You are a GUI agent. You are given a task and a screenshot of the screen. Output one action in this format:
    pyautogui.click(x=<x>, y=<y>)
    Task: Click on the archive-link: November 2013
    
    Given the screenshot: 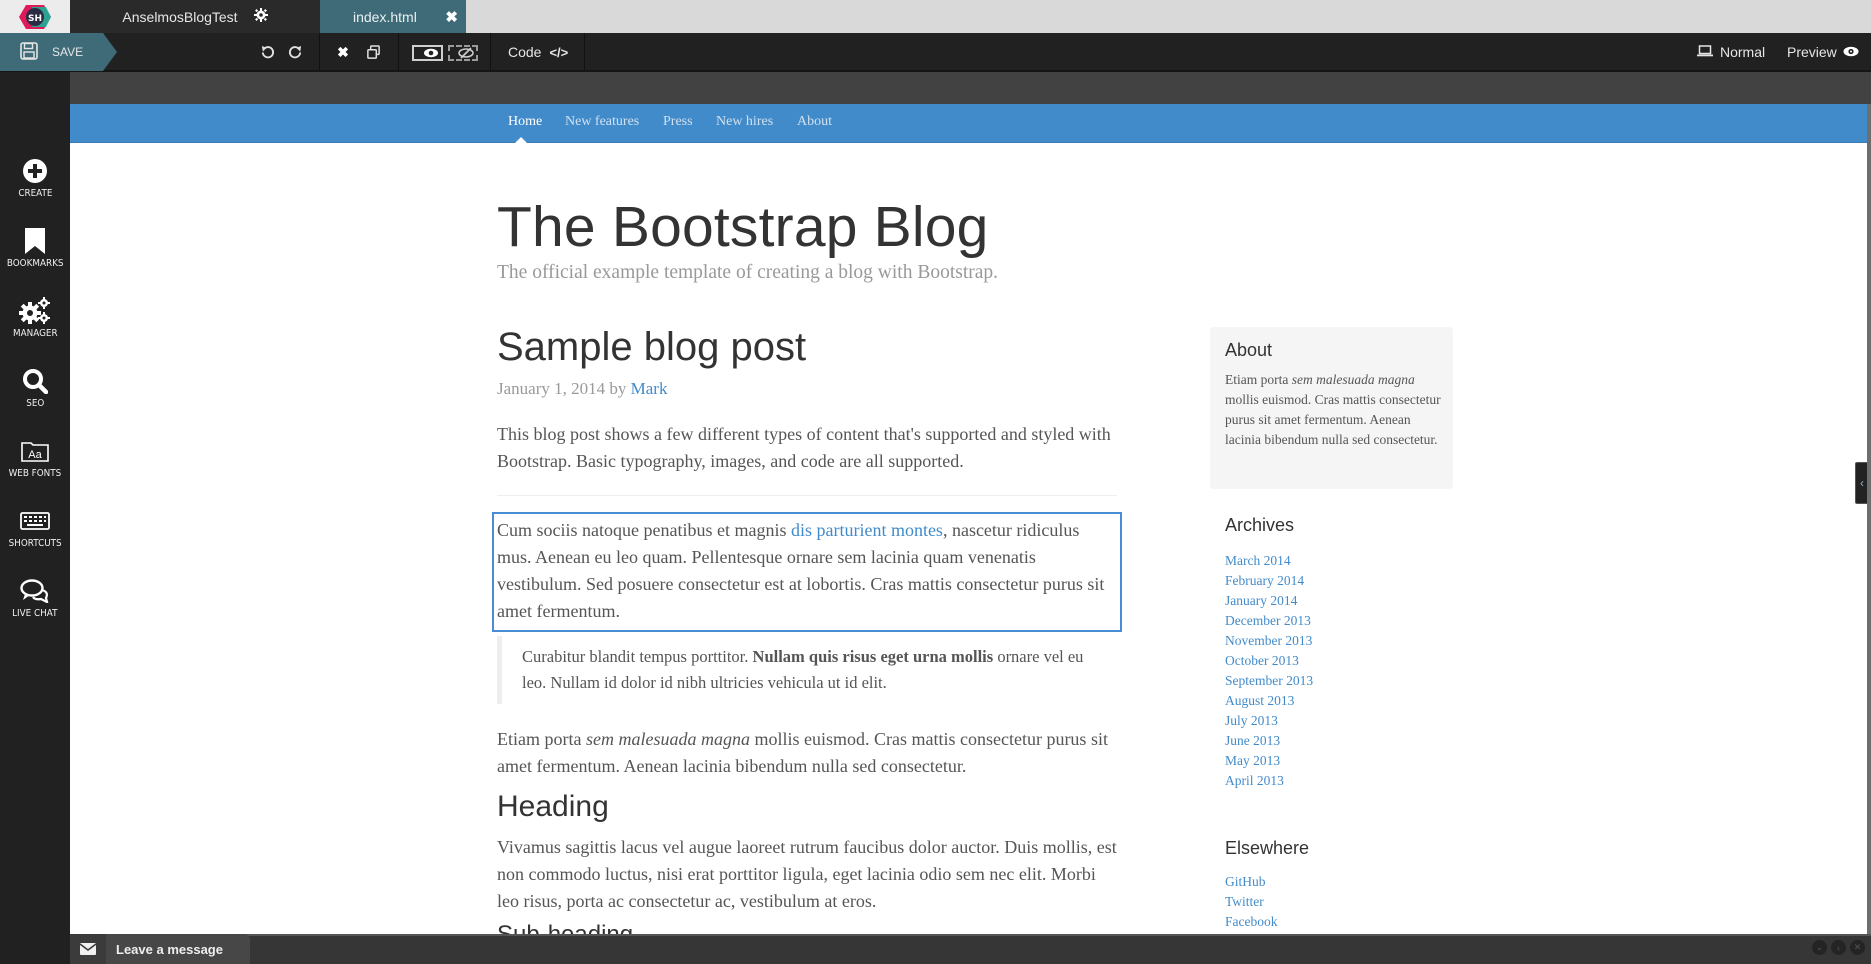 What is the action you would take?
    pyautogui.click(x=1268, y=641)
    